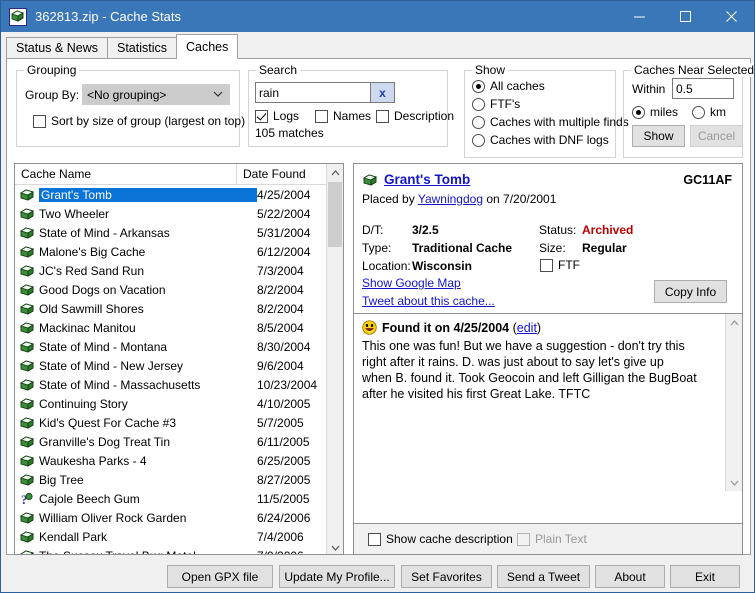 The image size is (755, 593). What do you see at coordinates (179, 536) in the screenshot?
I see `cache-list-row: Kendall Park 7/4/2006` at bounding box center [179, 536].